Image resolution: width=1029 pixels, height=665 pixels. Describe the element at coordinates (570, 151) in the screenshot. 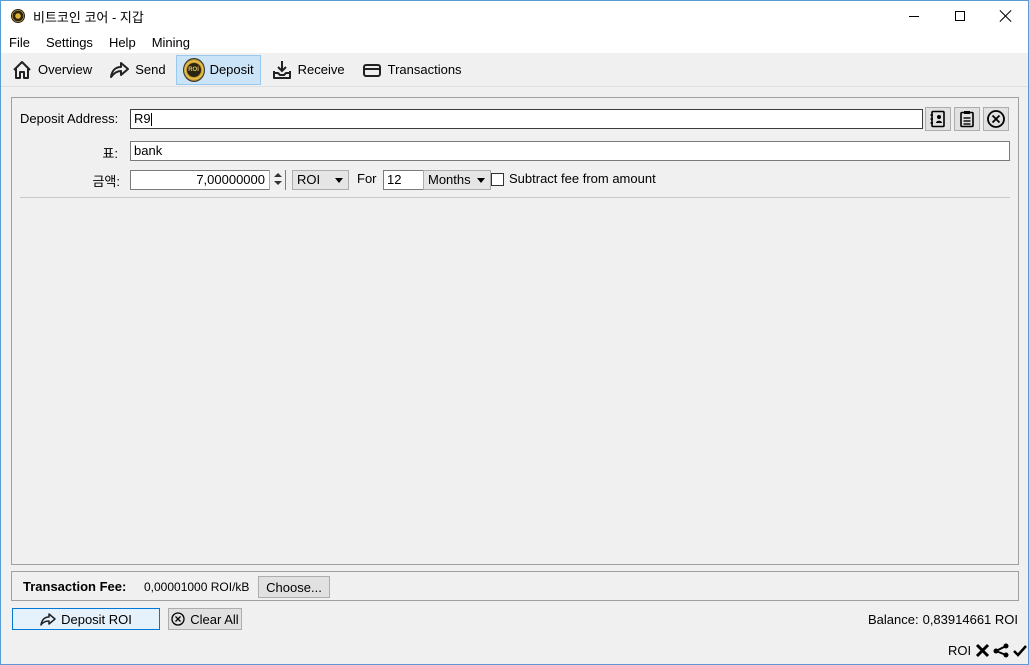

I see `label-input: bank` at that location.